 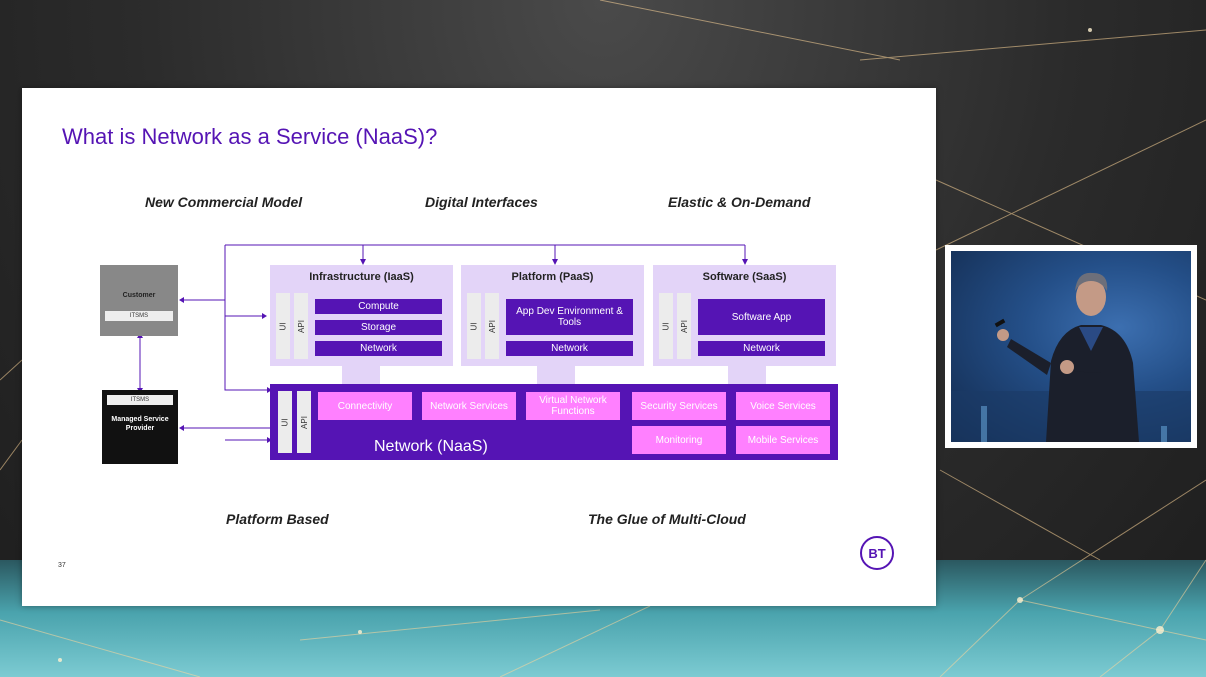 I want to click on speaker-video, so click(x=1071, y=346).